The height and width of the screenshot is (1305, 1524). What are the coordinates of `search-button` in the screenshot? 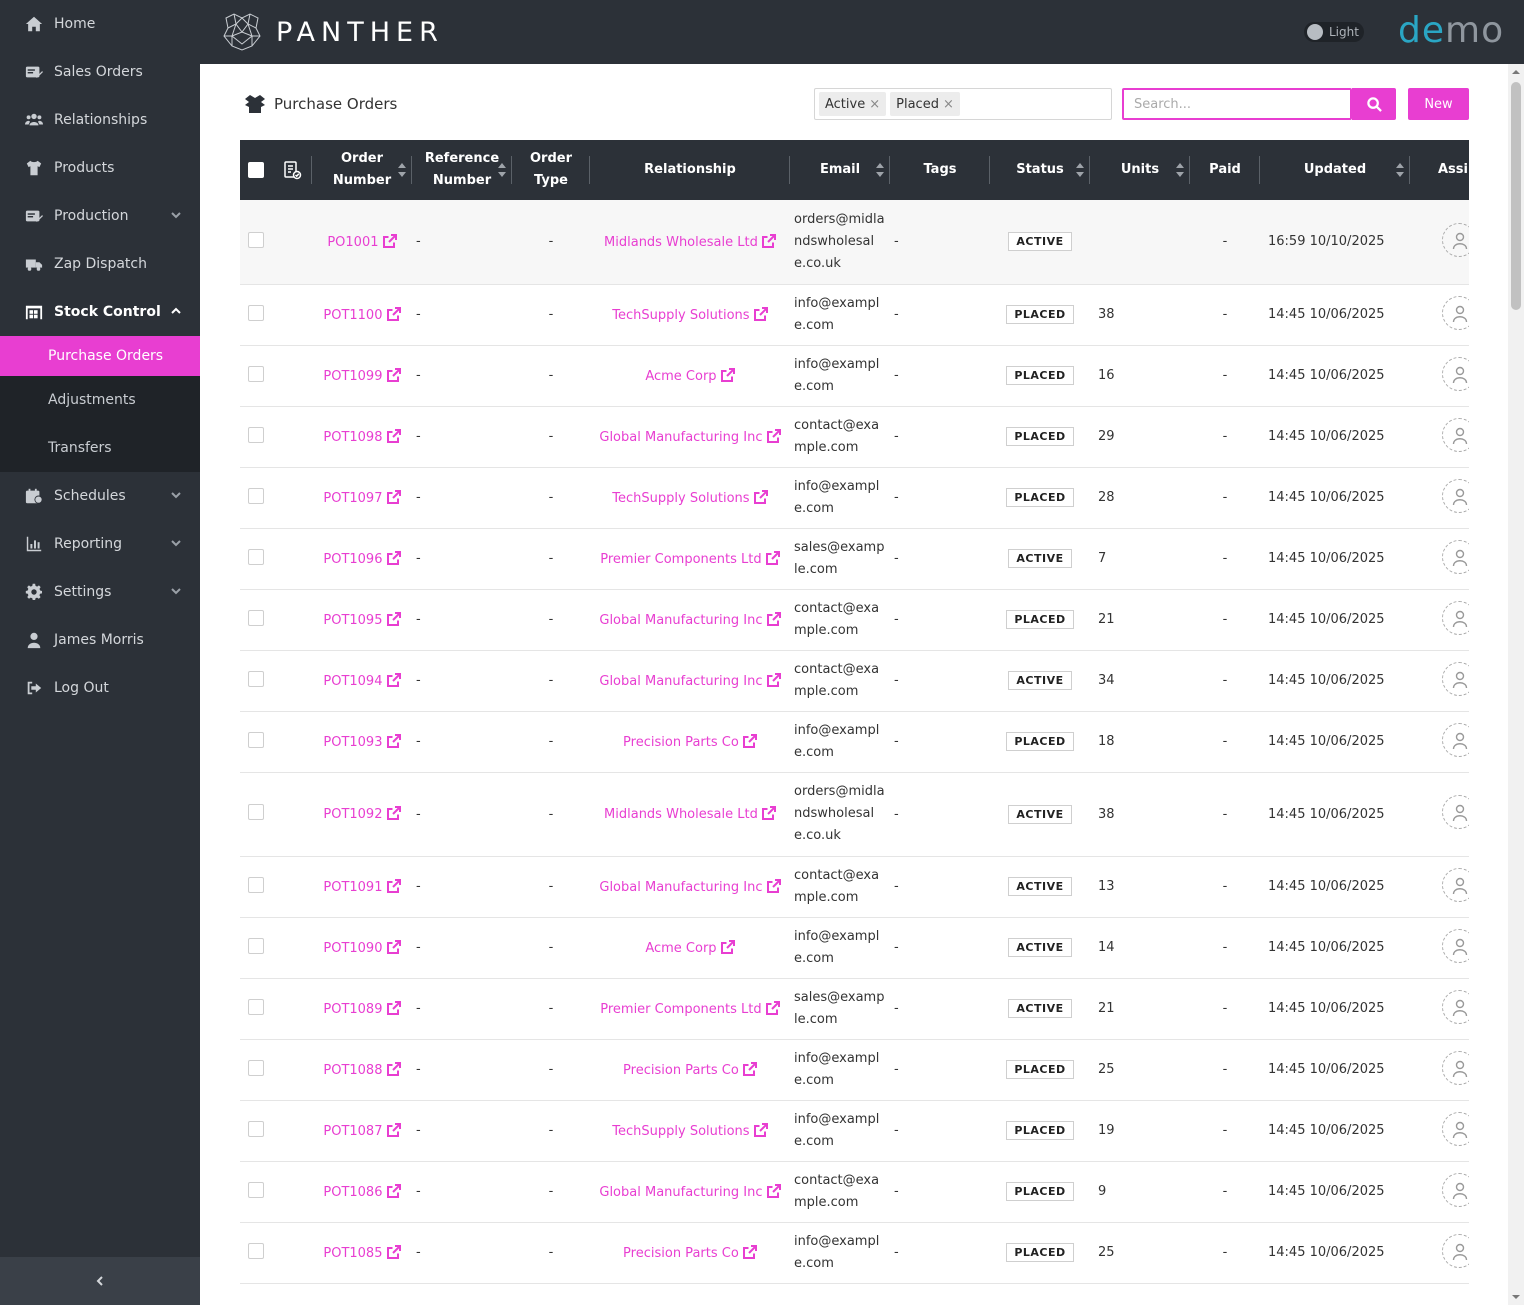 It's located at (1374, 104).